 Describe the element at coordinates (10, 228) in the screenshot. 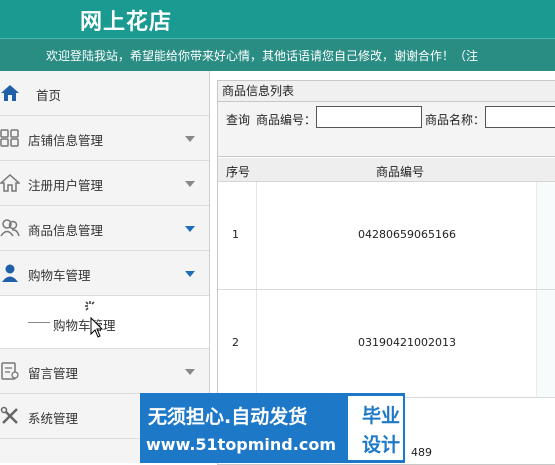

I see `users-icon` at that location.